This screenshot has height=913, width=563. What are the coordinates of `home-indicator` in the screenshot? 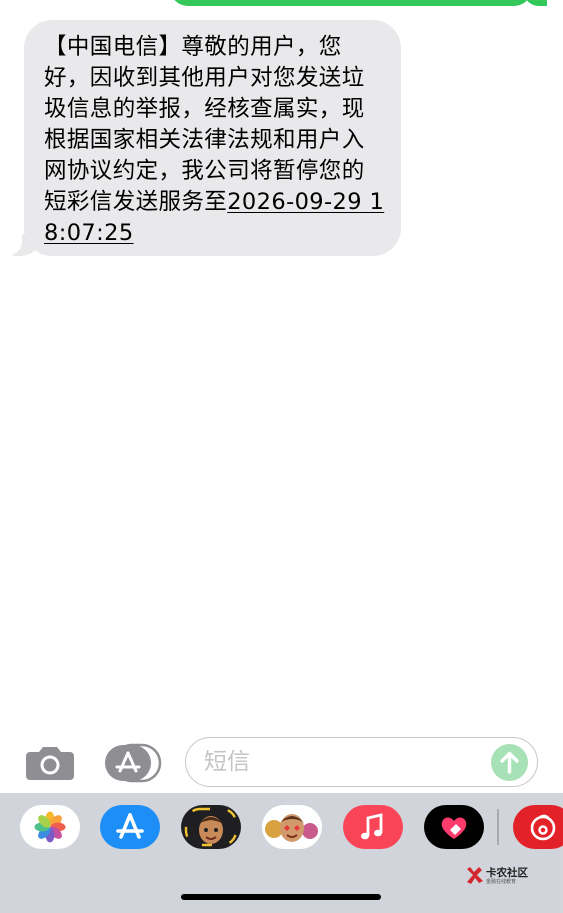 It's located at (281, 897).